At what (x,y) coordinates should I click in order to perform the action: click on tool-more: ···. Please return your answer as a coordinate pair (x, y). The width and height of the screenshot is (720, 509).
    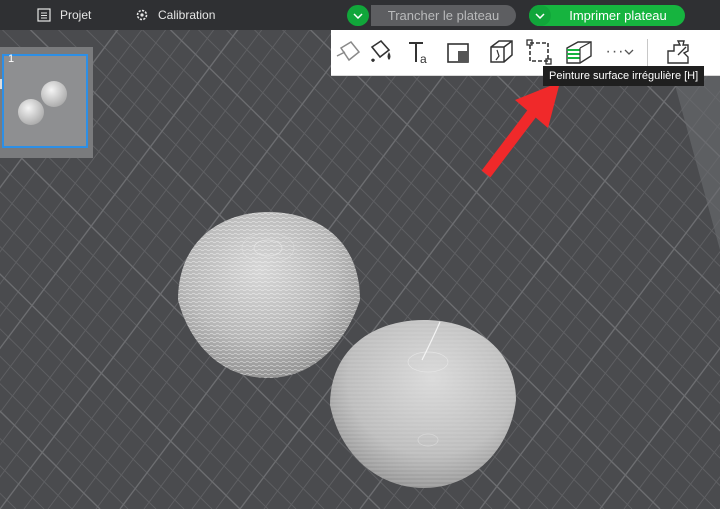
    Looking at the image, I should click on (620, 52).